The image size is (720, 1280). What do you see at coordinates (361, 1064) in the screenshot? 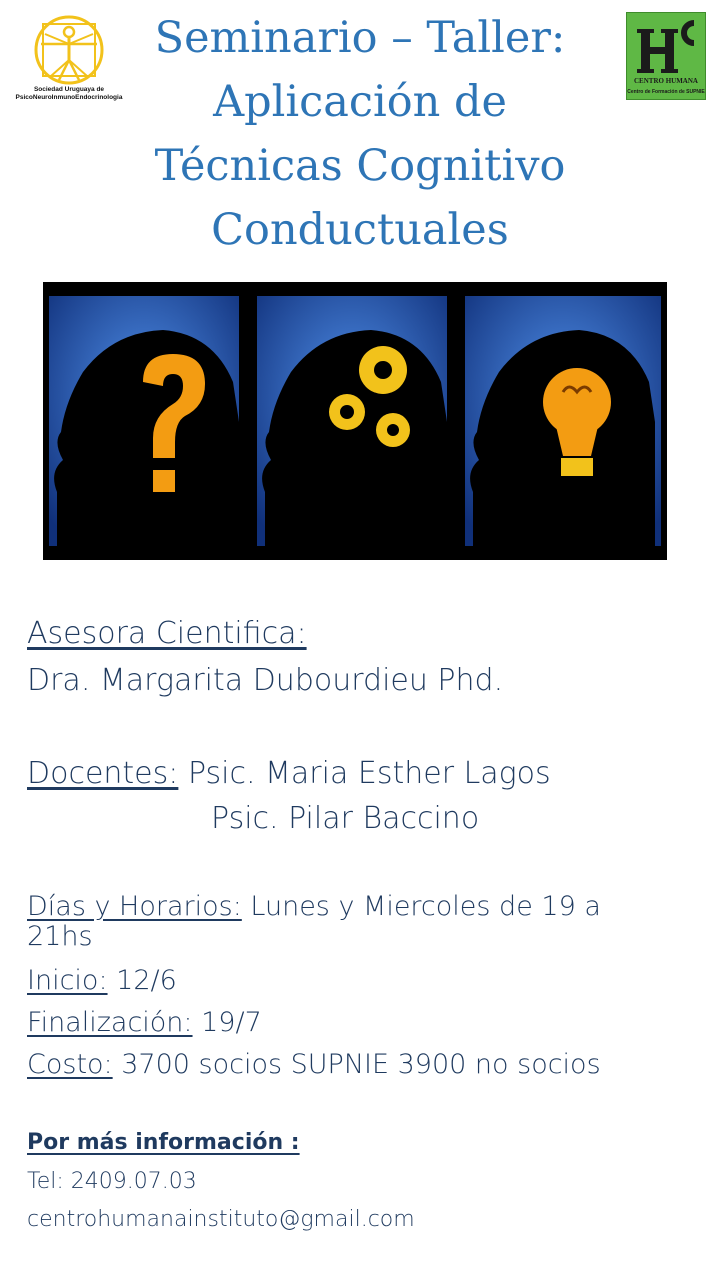
I see `cost-value: 3700 socios SUPNIE 3900 no socios` at bounding box center [361, 1064].